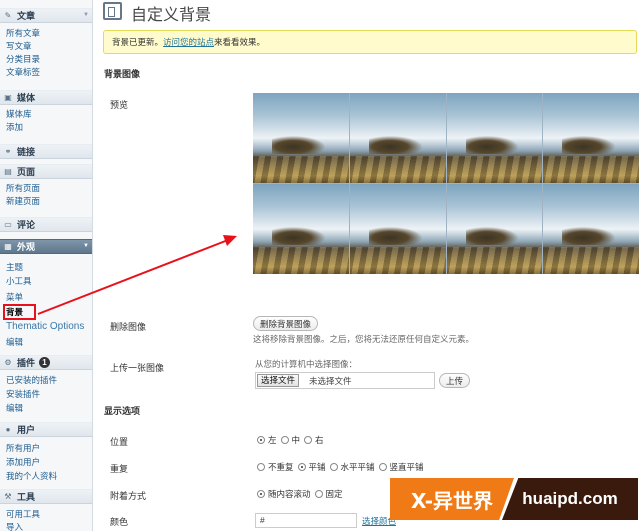  What do you see at coordinates (45, 326) in the screenshot?
I see `sidebar-item-thematic-options: Thematic Options` at bounding box center [45, 326].